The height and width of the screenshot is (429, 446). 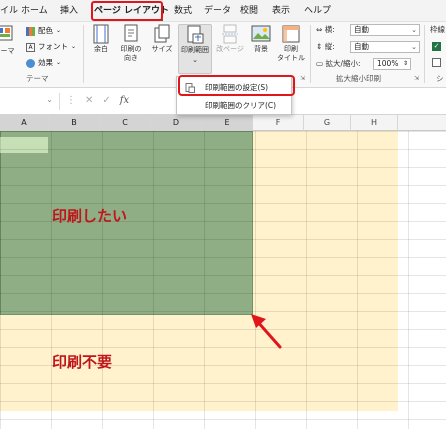 I want to click on gridlines-label: 枠線, so click(x=437, y=29).